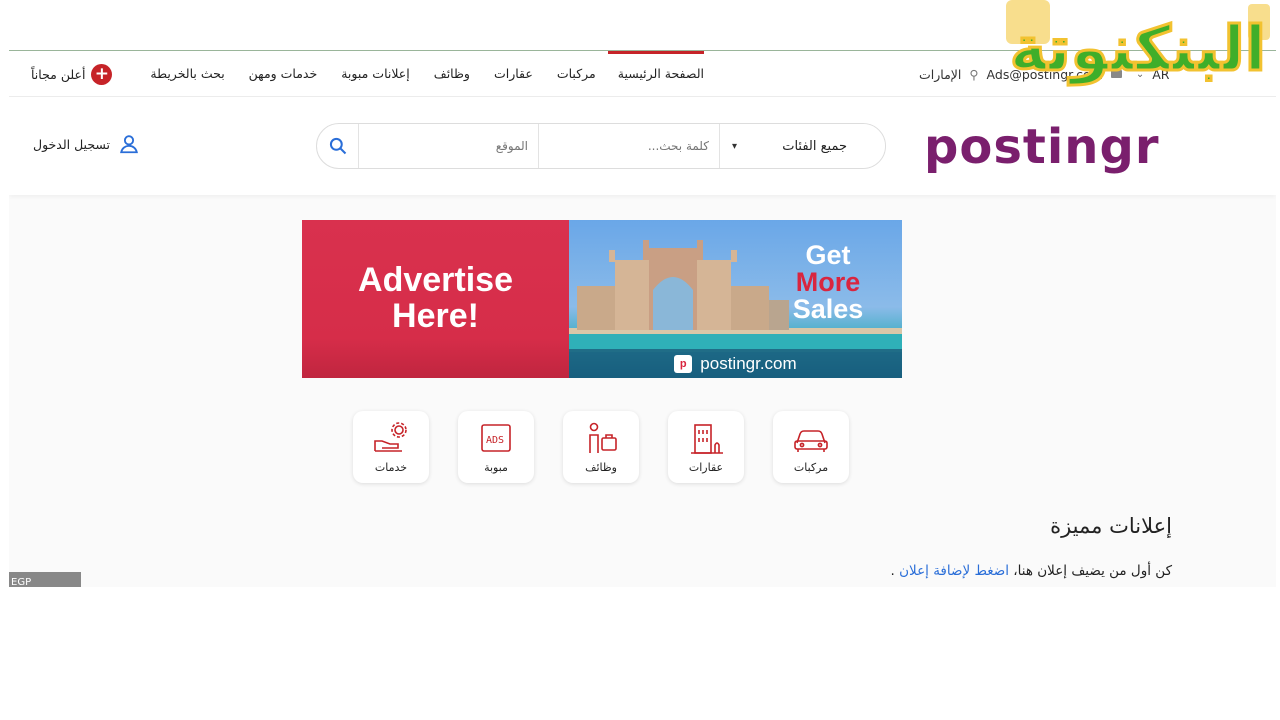 The image size is (1280, 720). I want to click on add-ad-link: اضغط لإضافة إعلان, so click(954, 571).